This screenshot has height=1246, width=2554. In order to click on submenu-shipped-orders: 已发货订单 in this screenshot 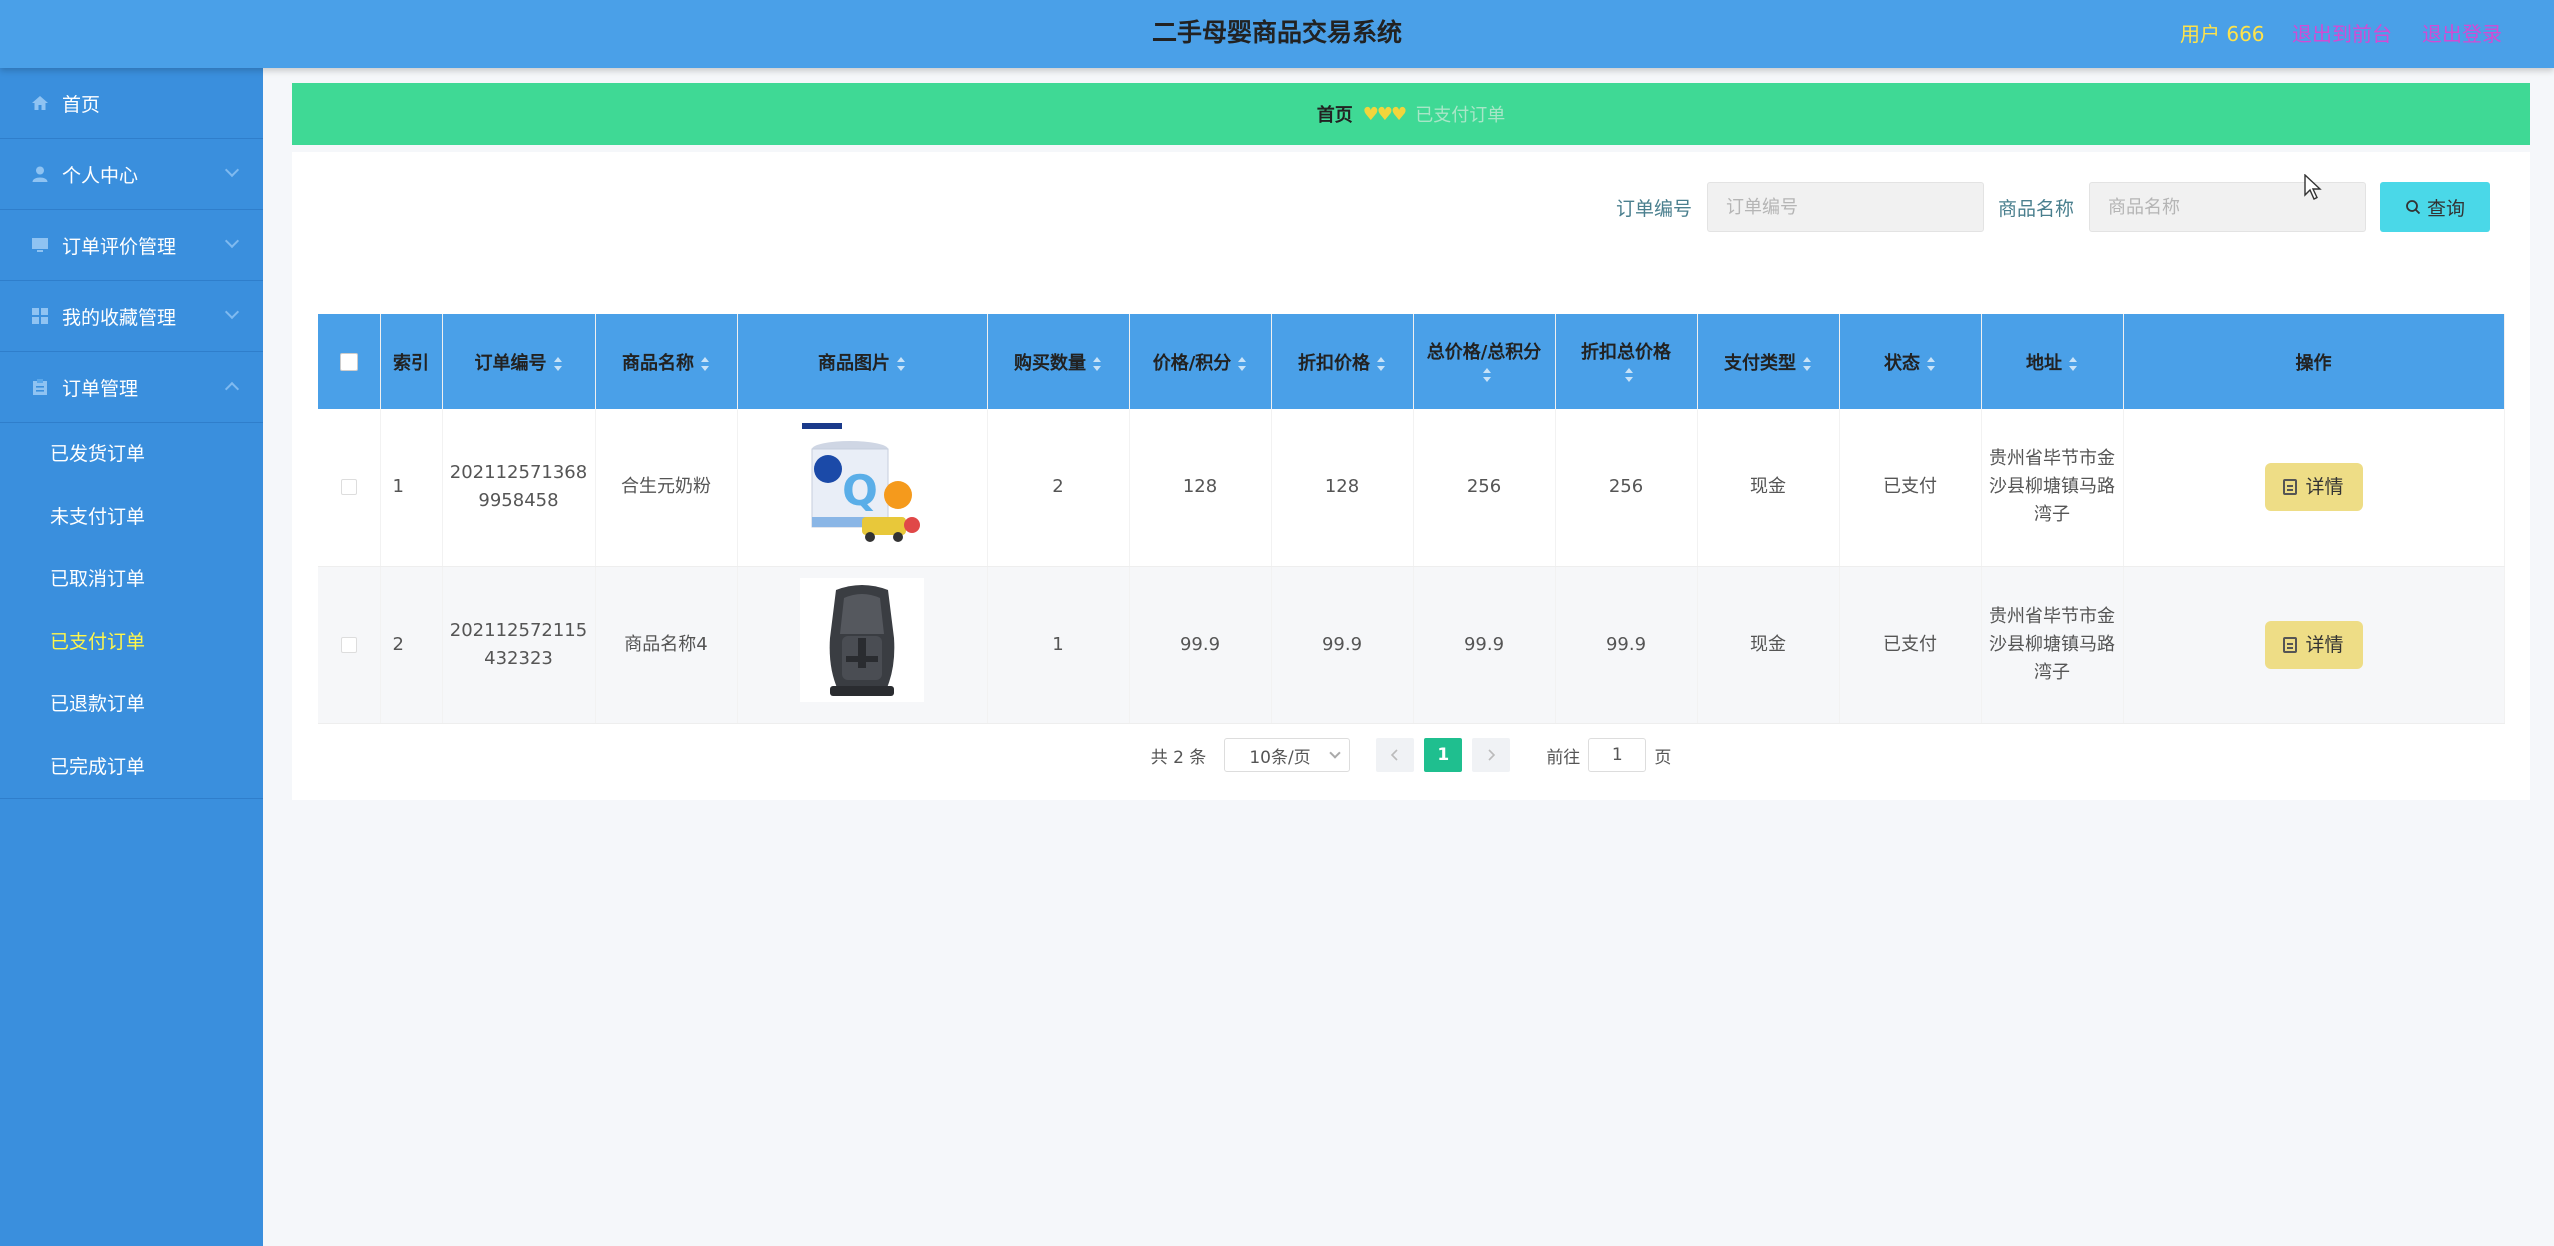, I will do `click(131, 454)`.